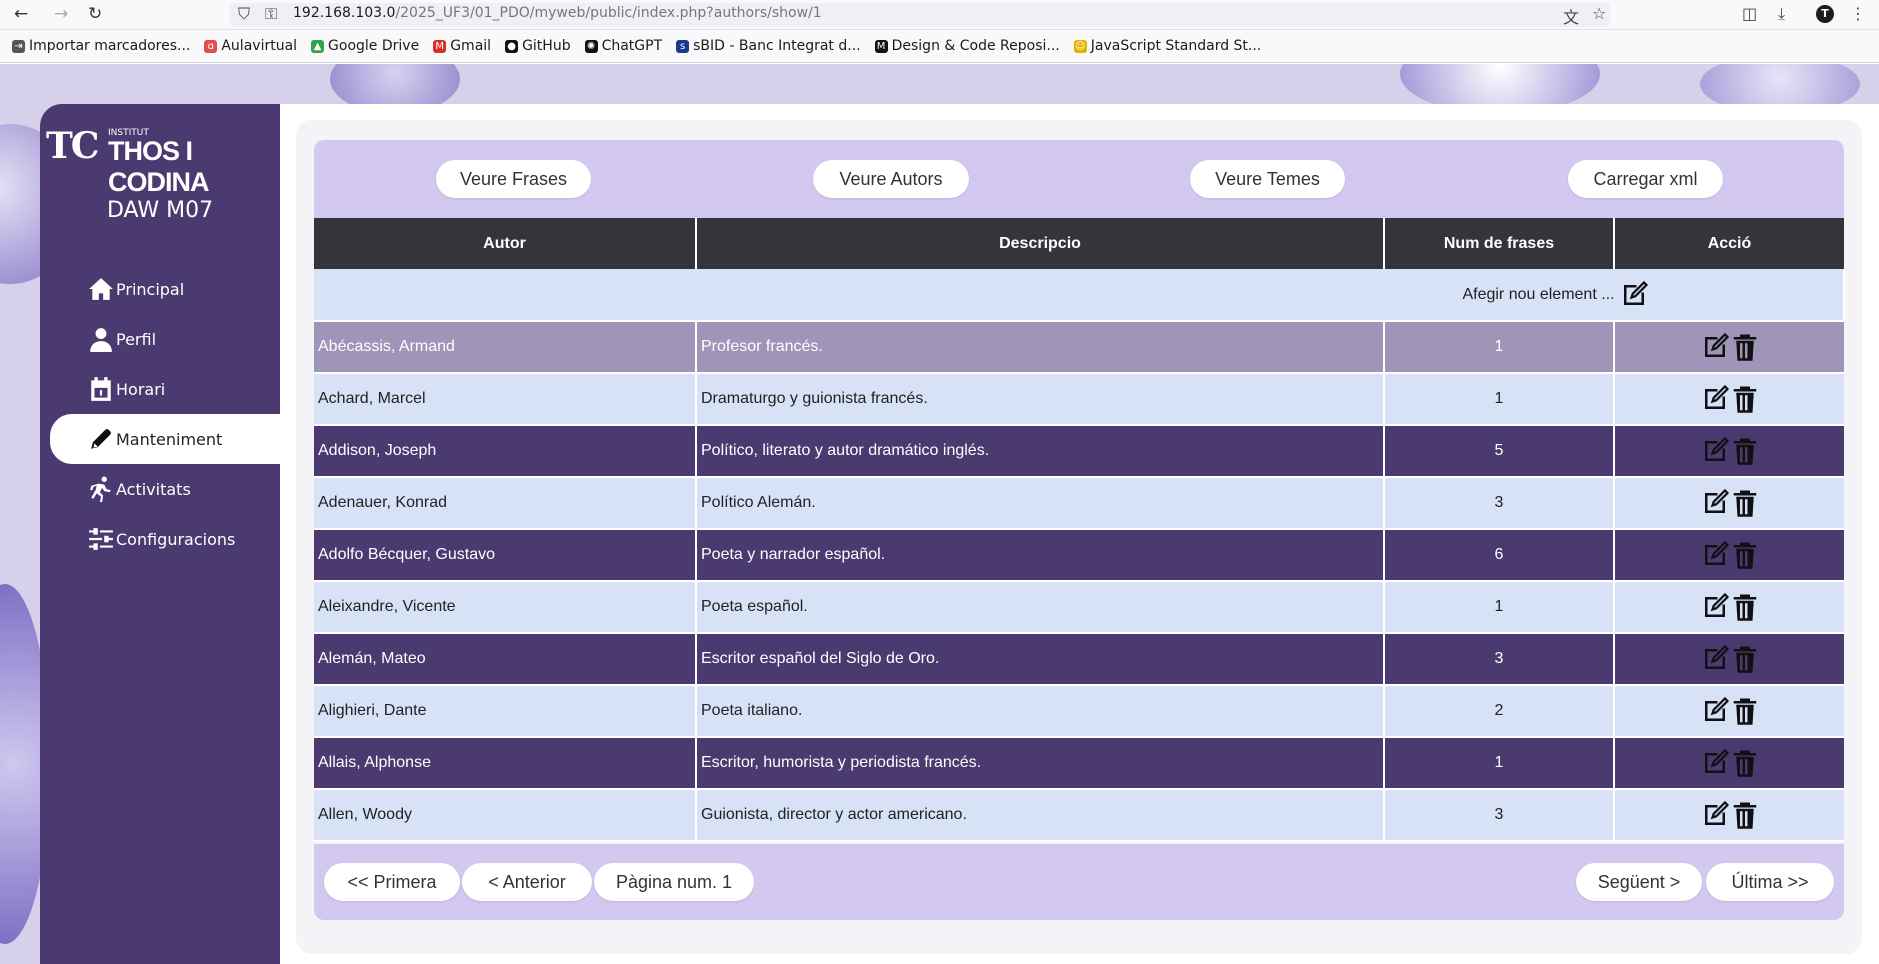 The image size is (1879, 964). I want to click on page-number-button: Pàgina num. 1, so click(674, 882).